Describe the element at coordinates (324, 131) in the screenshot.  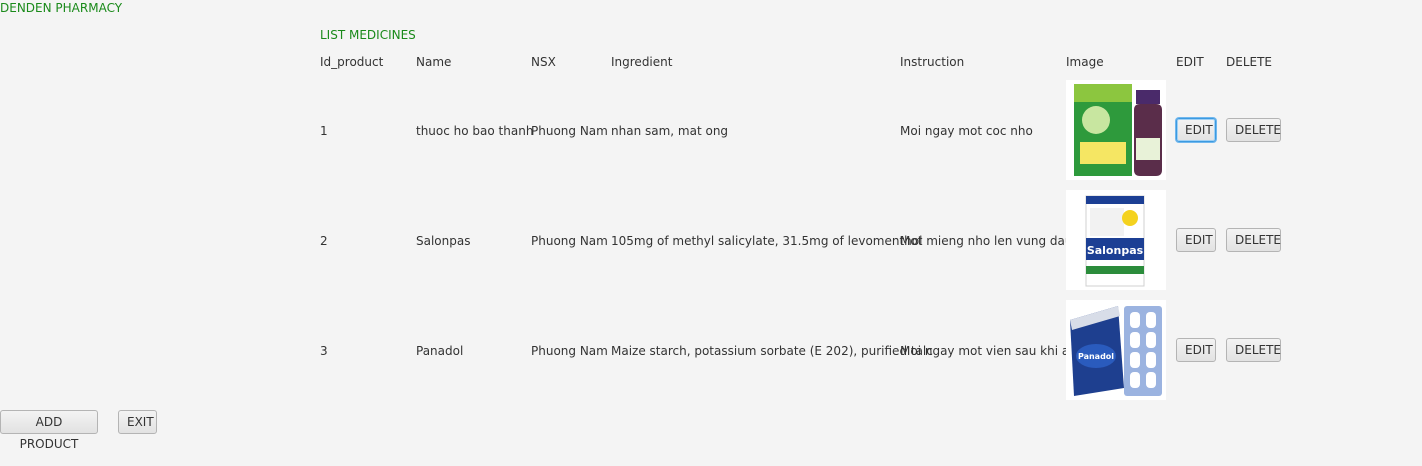
I see `cell-id: 1` at that location.